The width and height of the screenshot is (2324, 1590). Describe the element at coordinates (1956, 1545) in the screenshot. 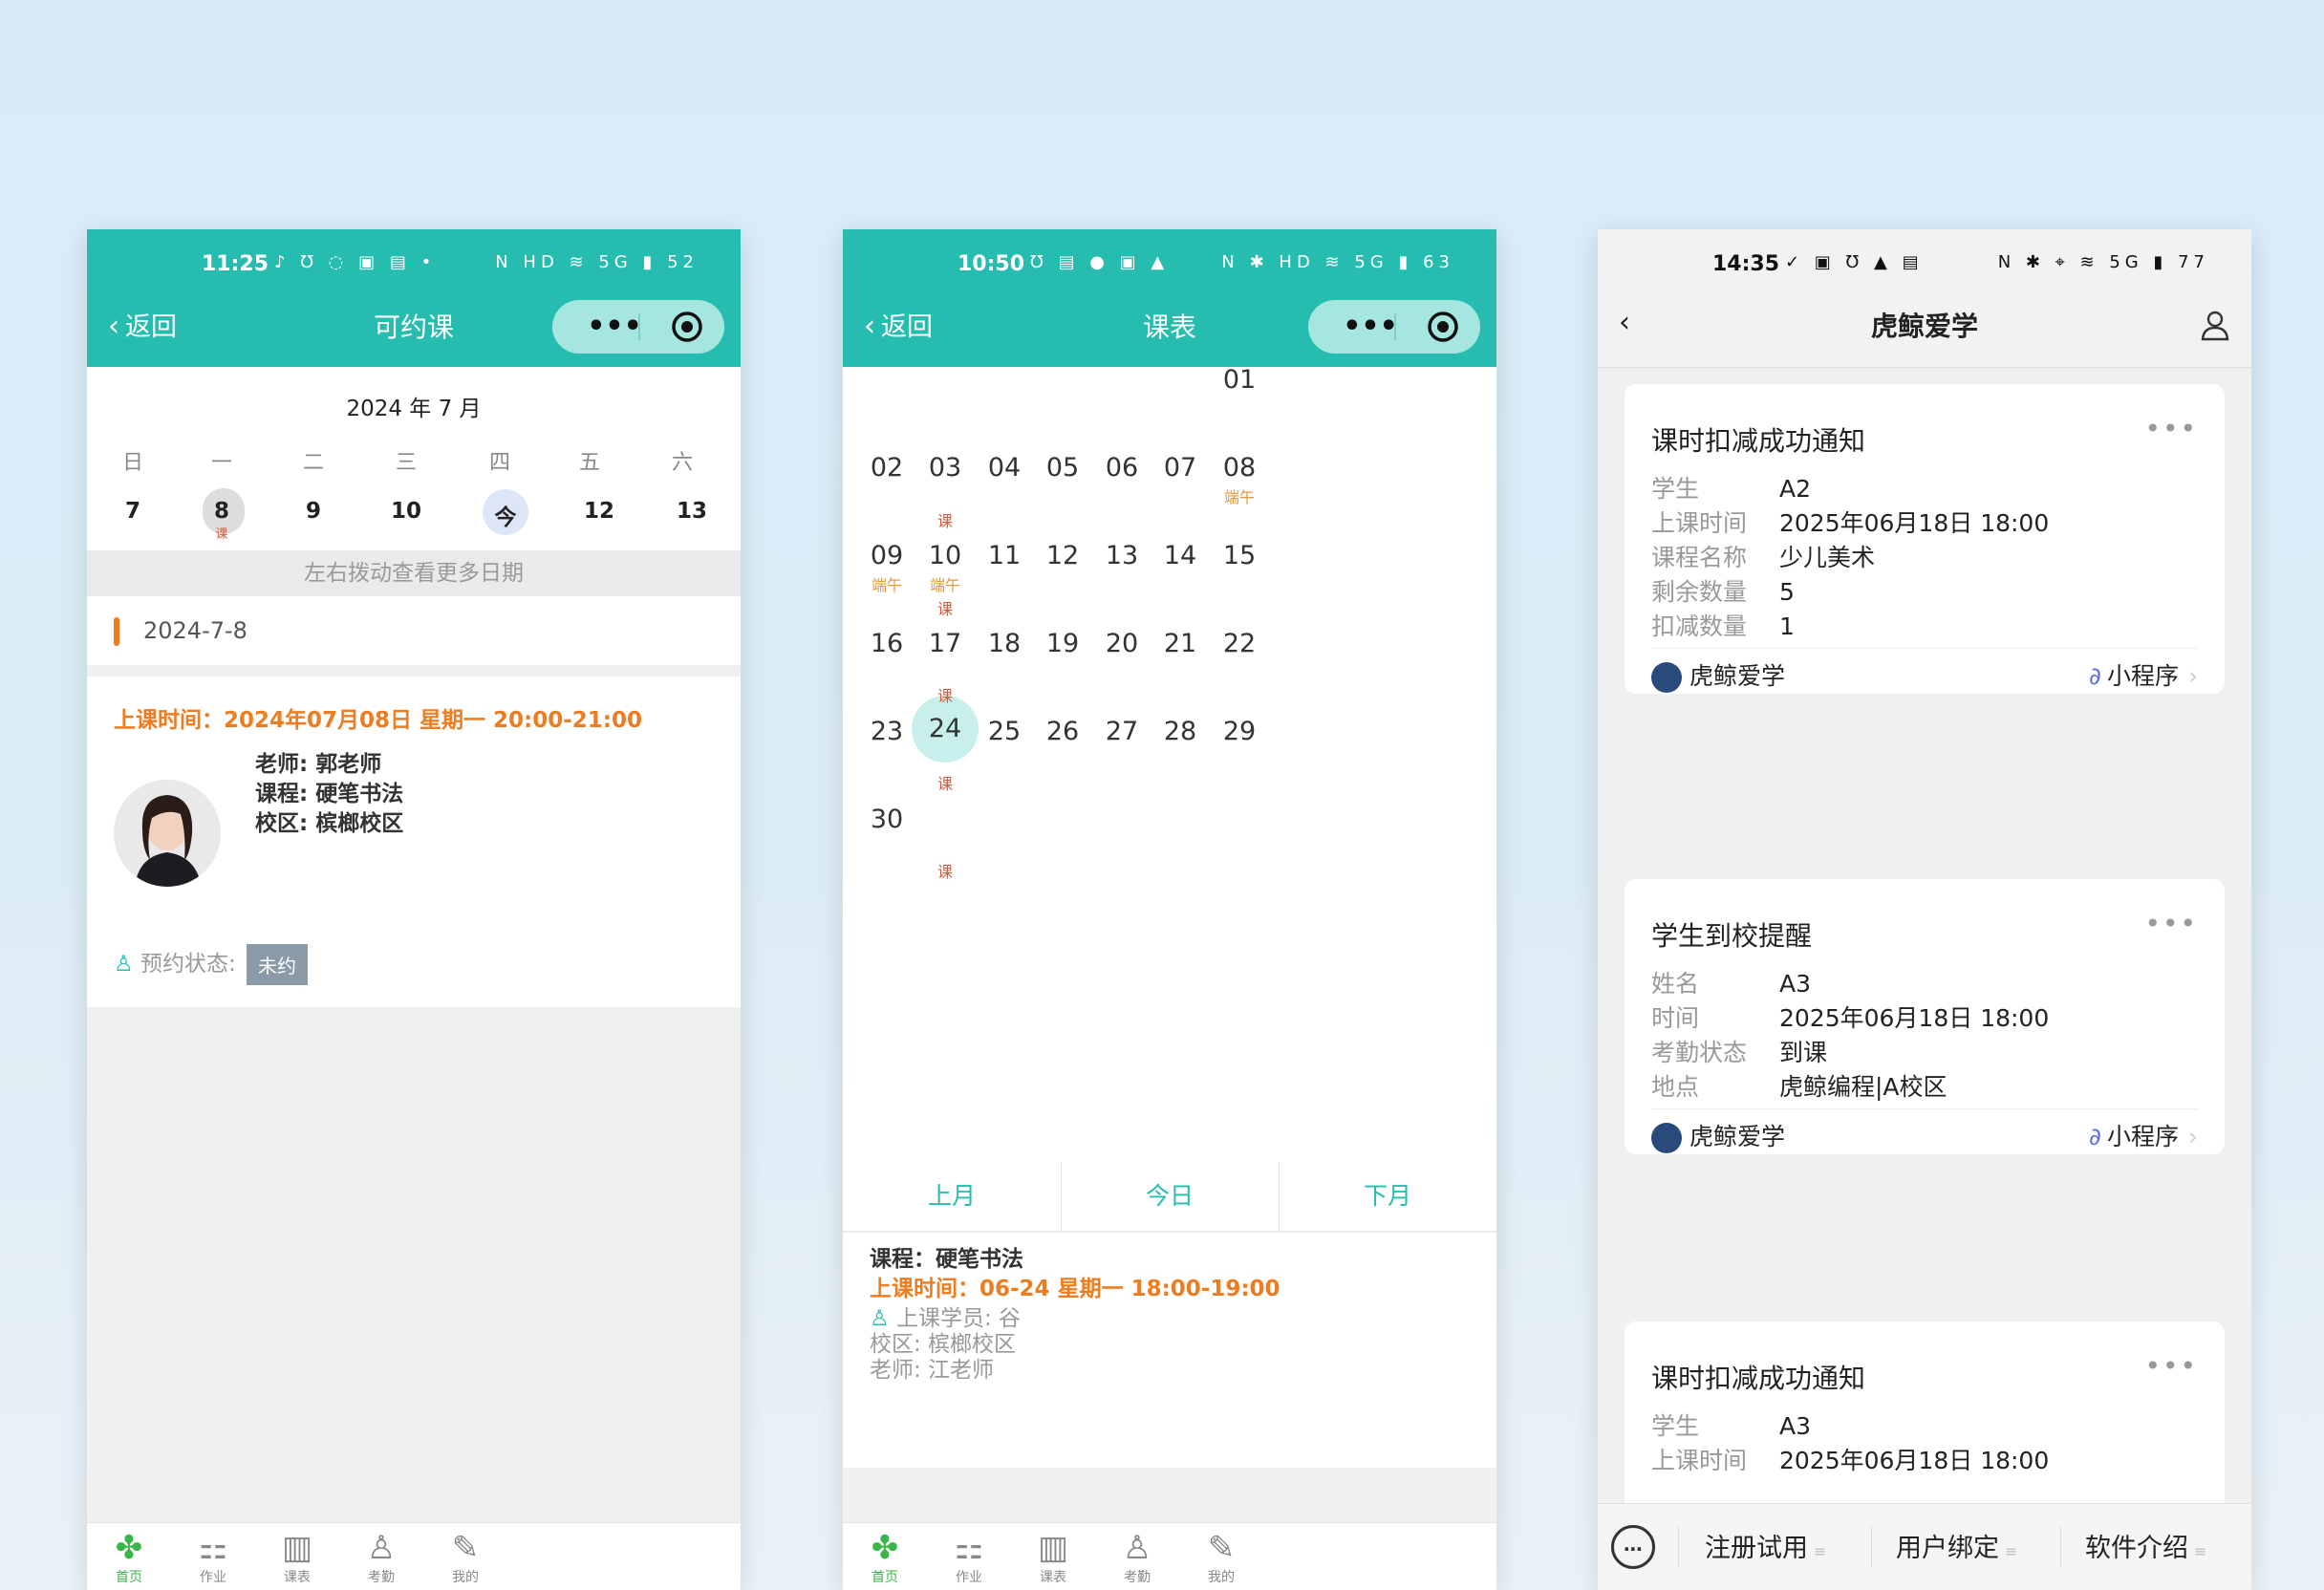

I see `menu-user-binding: 用户绑定 ≡` at that location.